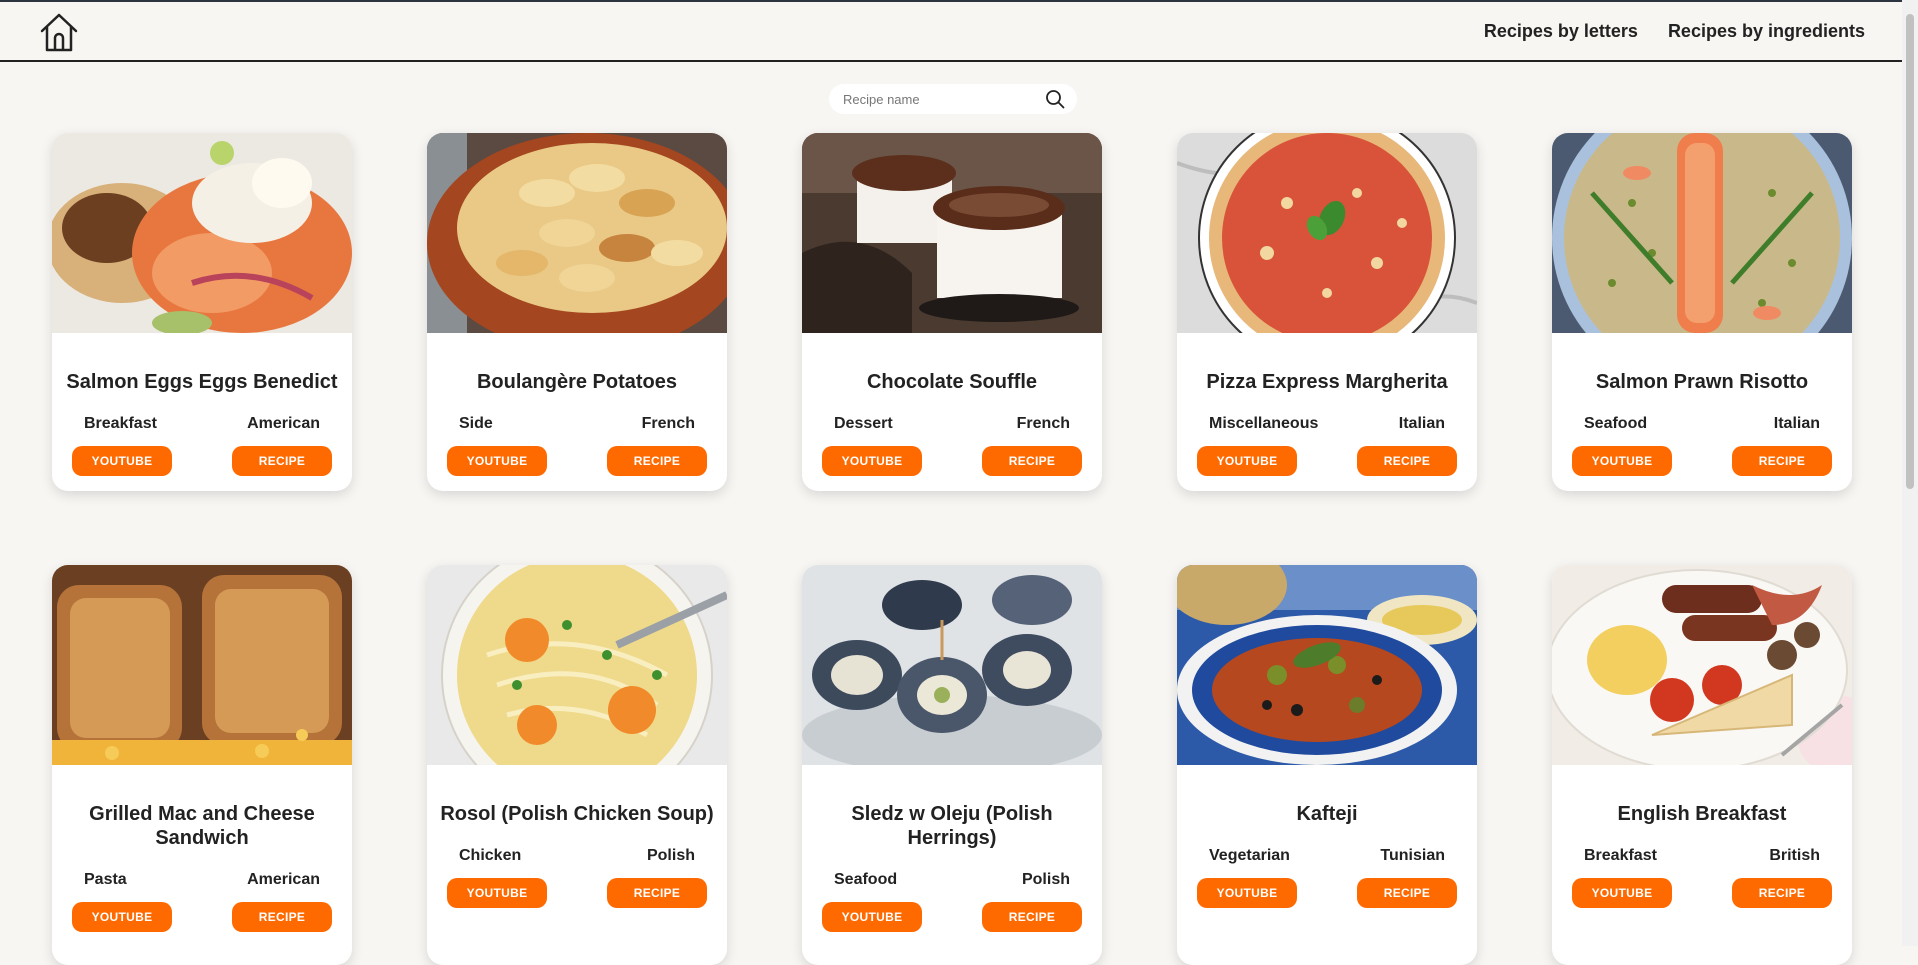 This screenshot has width=1918, height=965. I want to click on recipe-title: Pizza Express Margherita, so click(1327, 382).